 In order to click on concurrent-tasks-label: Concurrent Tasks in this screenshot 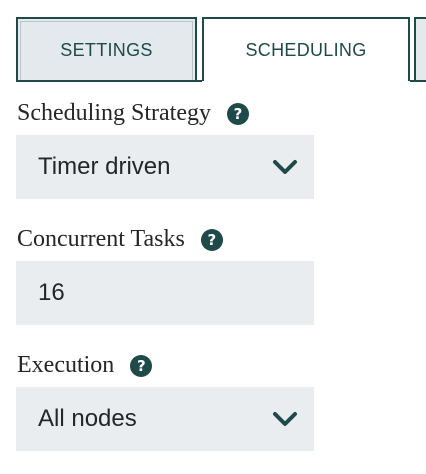, I will do `click(101, 239)`.